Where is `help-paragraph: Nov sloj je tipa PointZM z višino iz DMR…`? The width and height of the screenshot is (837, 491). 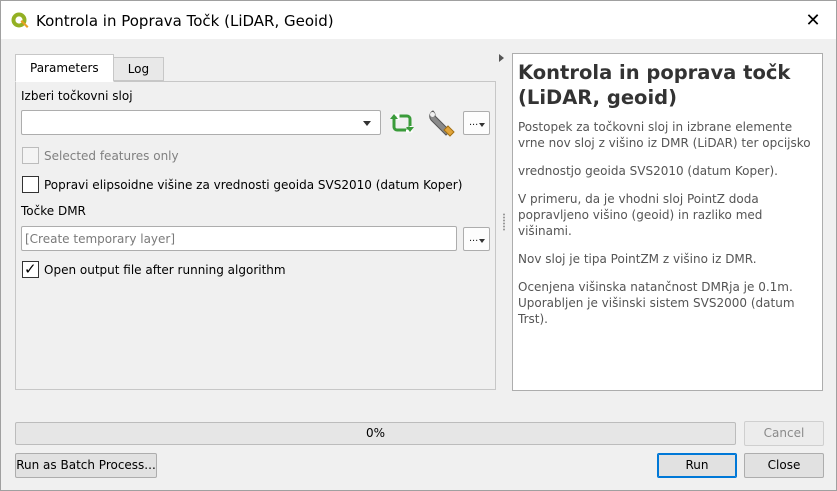 help-paragraph: Nov sloj je tipa PointZM z višino iz DMR… is located at coordinates (637, 259).